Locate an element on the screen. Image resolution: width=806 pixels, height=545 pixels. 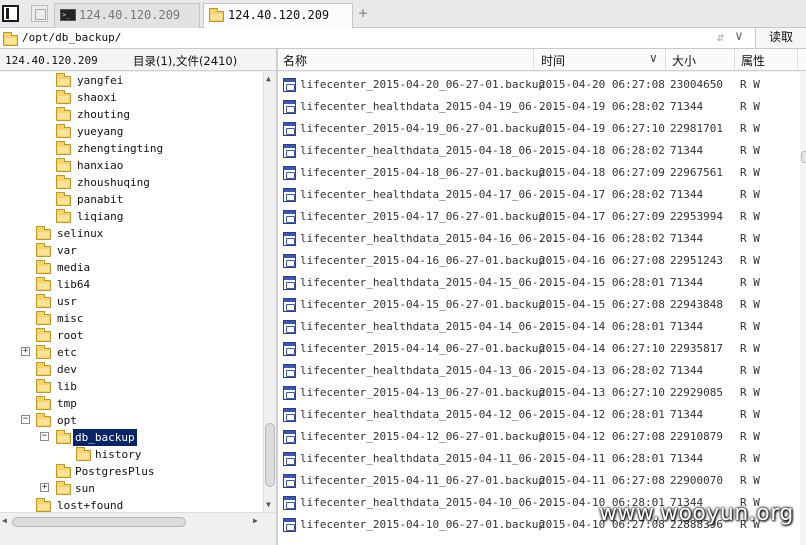
chevron-down-icon: ∨ is located at coordinates (739, 36).